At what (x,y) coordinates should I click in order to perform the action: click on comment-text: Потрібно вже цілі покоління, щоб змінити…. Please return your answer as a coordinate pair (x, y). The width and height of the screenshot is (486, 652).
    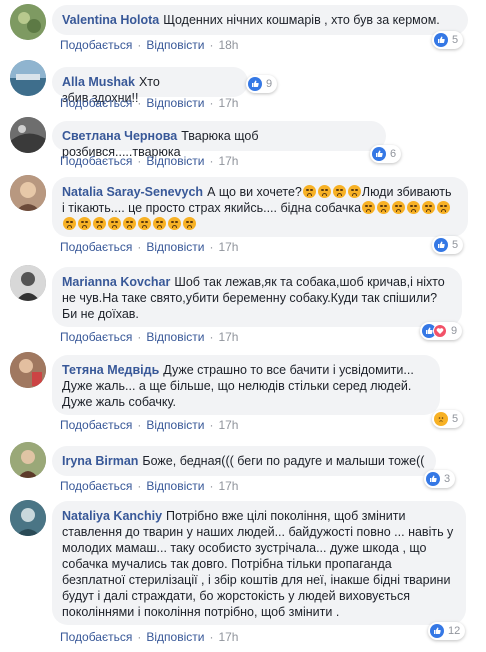
    Looking at the image, I should click on (258, 564).